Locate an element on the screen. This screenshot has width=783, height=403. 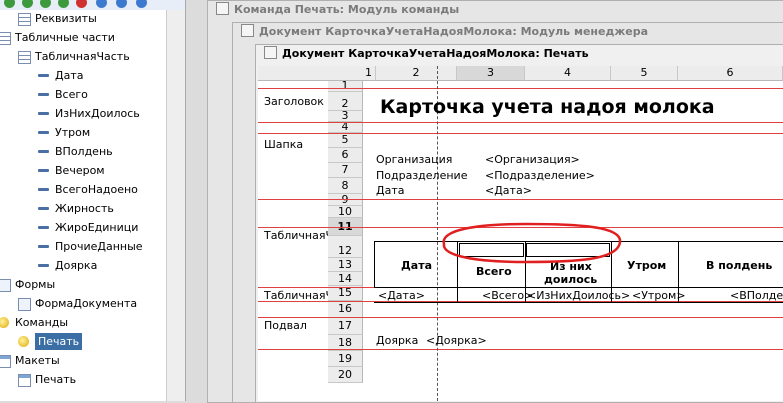
document-title: Карточка учета надоя молока is located at coordinates (547, 107).